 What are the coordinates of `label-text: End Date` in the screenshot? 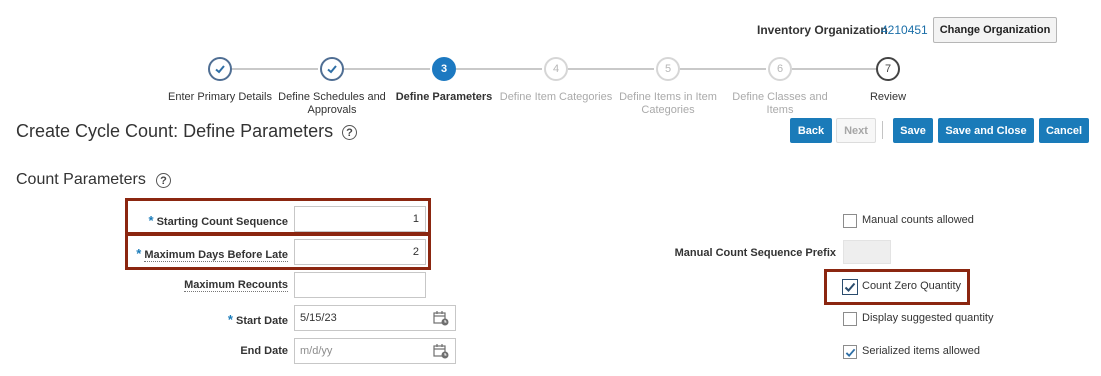 It's located at (264, 351).